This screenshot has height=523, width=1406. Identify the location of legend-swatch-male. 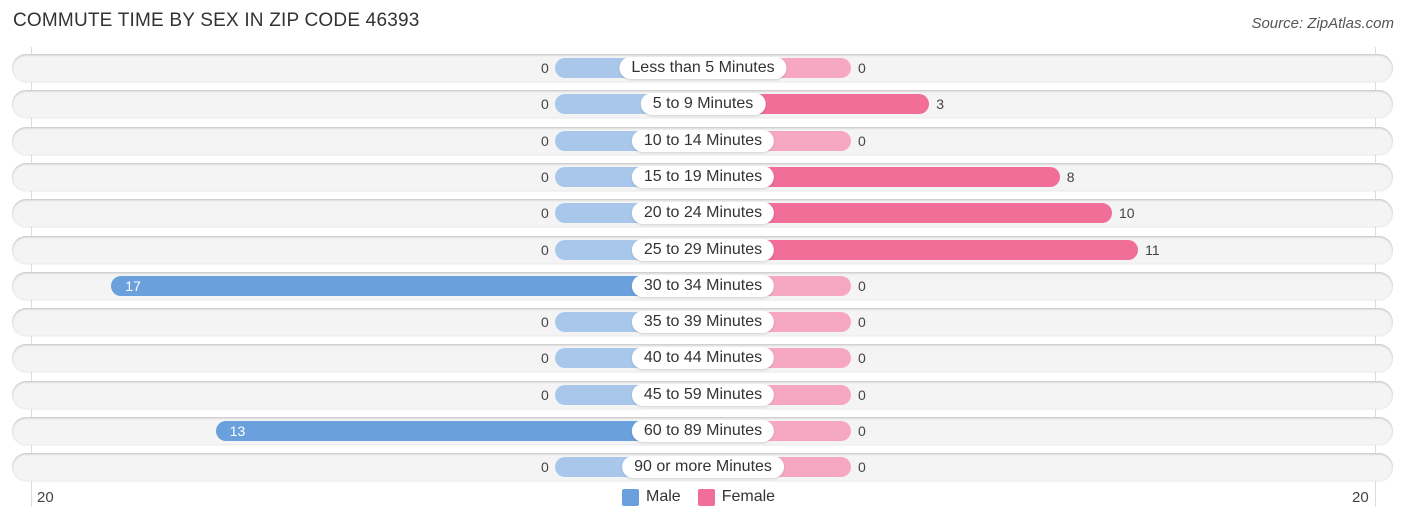
(630, 497).